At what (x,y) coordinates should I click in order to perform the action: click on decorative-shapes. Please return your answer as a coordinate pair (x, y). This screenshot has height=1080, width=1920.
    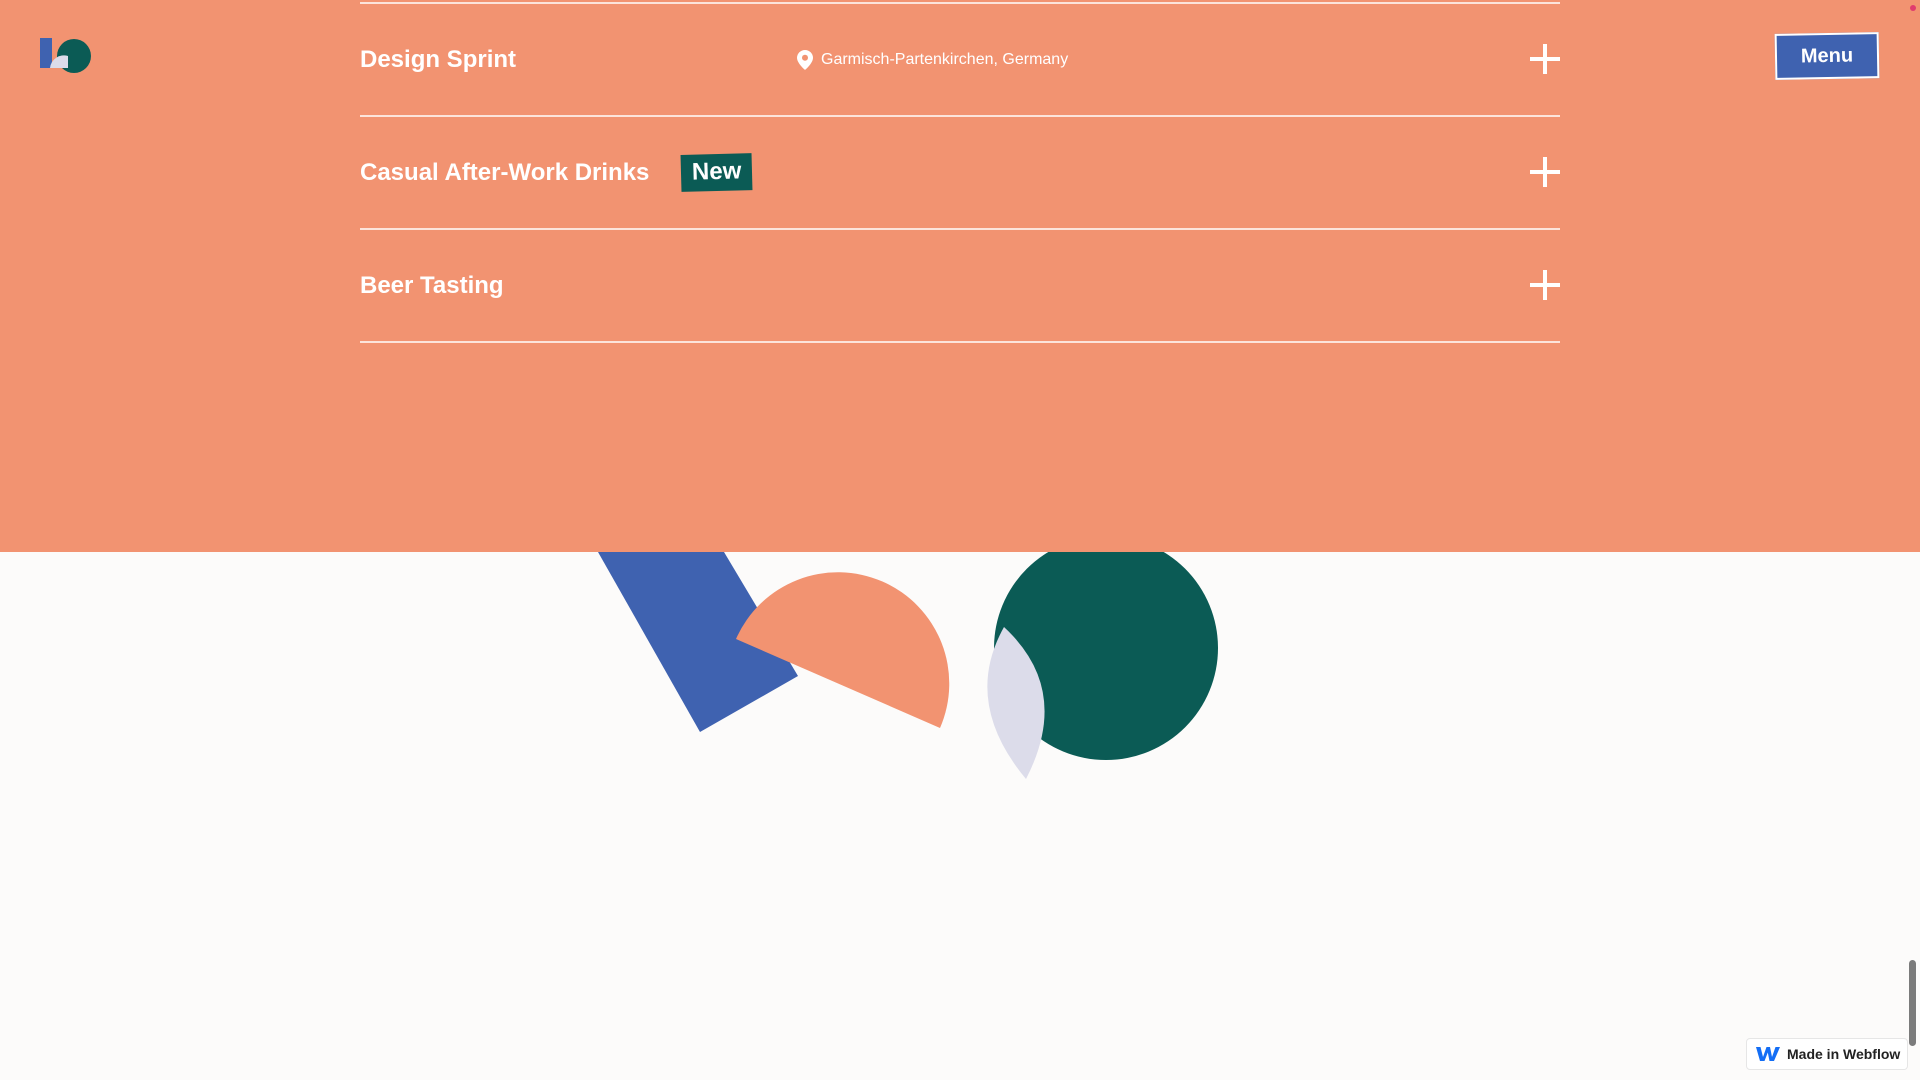
    Looking at the image, I should click on (908, 665).